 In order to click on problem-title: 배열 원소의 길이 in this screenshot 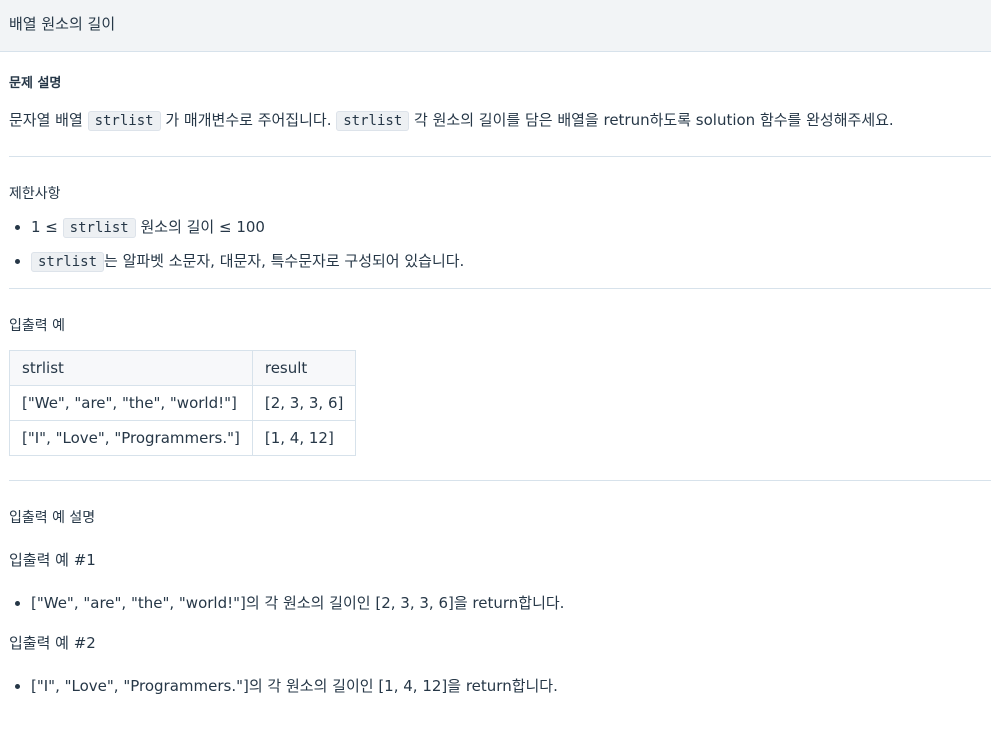, I will do `click(62, 24)`.